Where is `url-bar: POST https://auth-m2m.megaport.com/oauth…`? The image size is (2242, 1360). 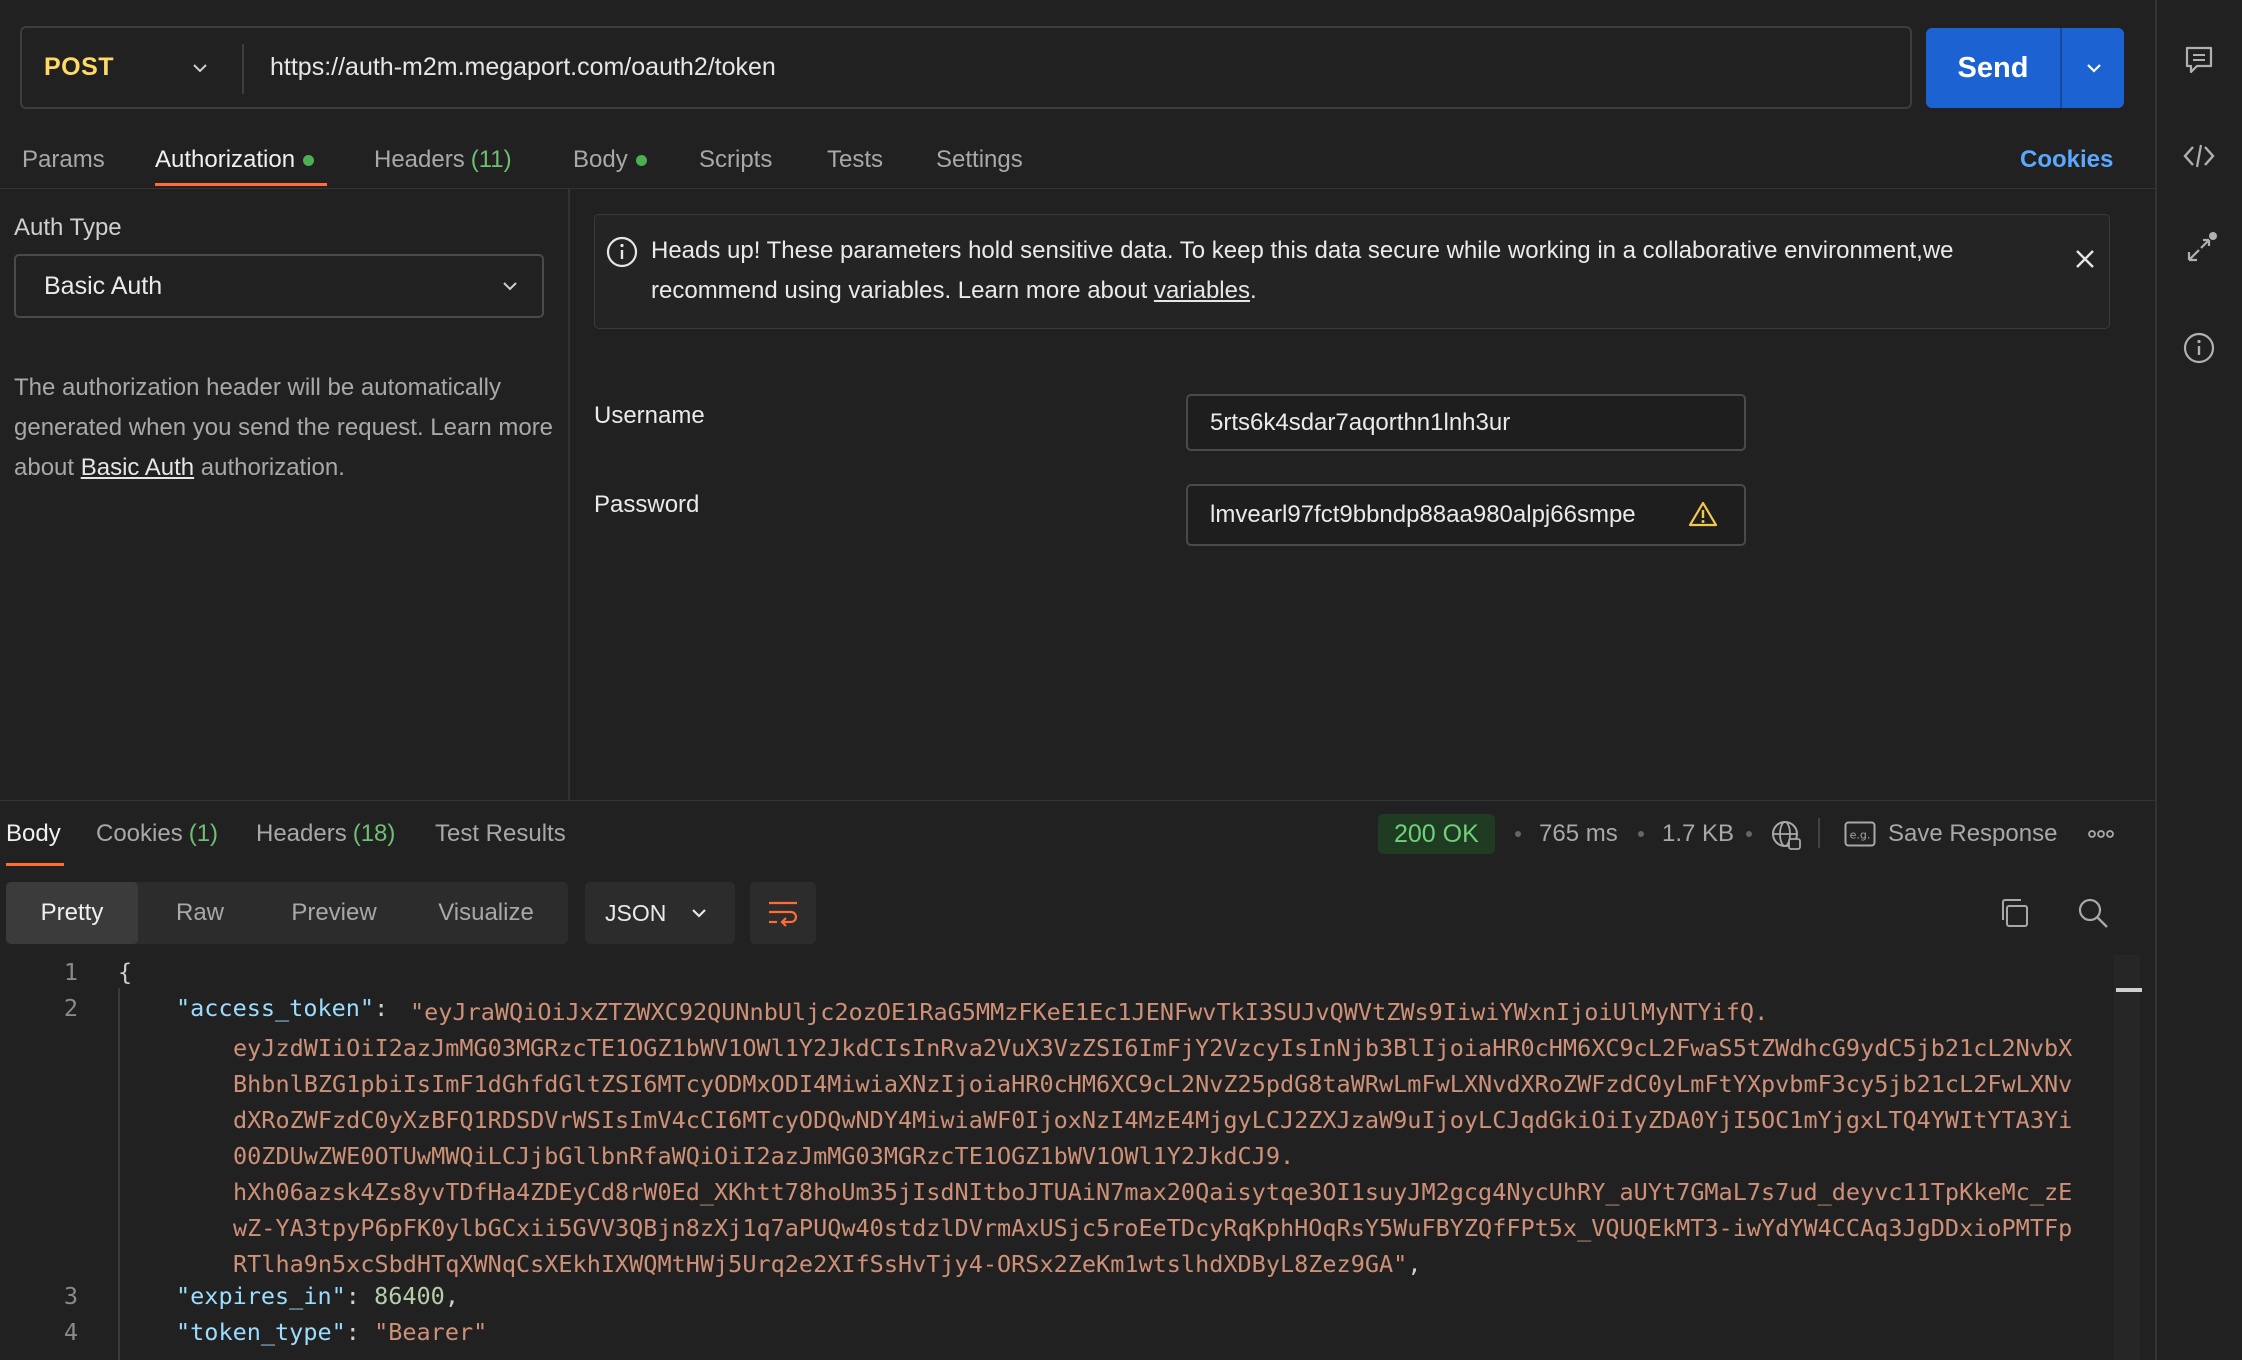
url-bar: POST https://auth-m2m.megaport.com/oauth… is located at coordinates (966, 67).